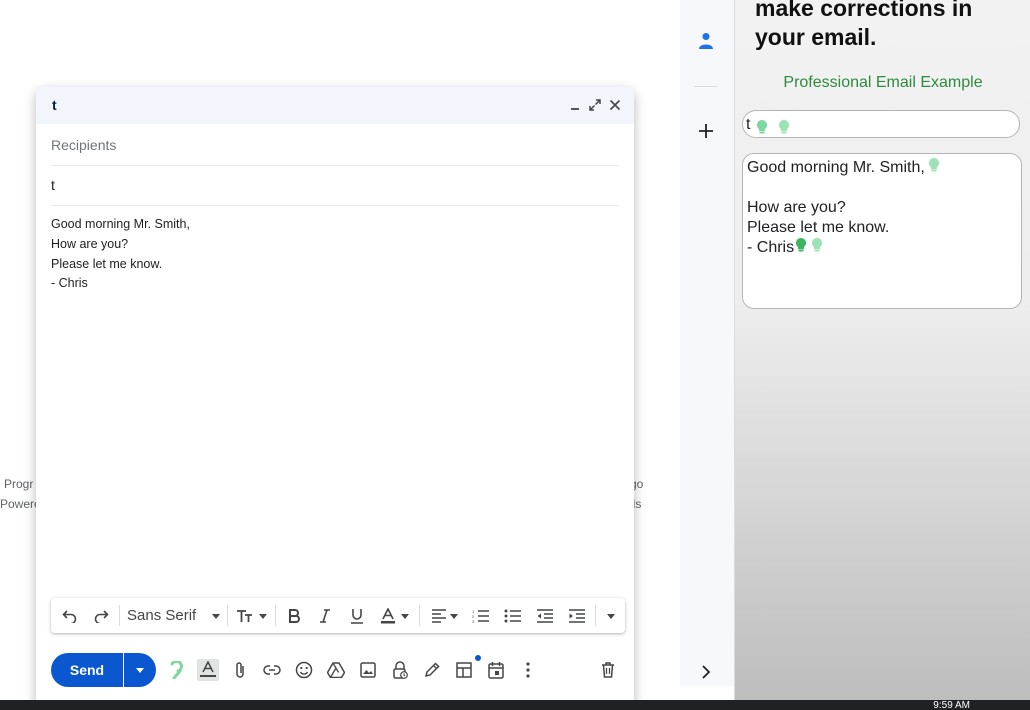 The height and width of the screenshot is (710, 1030). What do you see at coordinates (335, 105) in the screenshot?
I see `compose-header: t` at bounding box center [335, 105].